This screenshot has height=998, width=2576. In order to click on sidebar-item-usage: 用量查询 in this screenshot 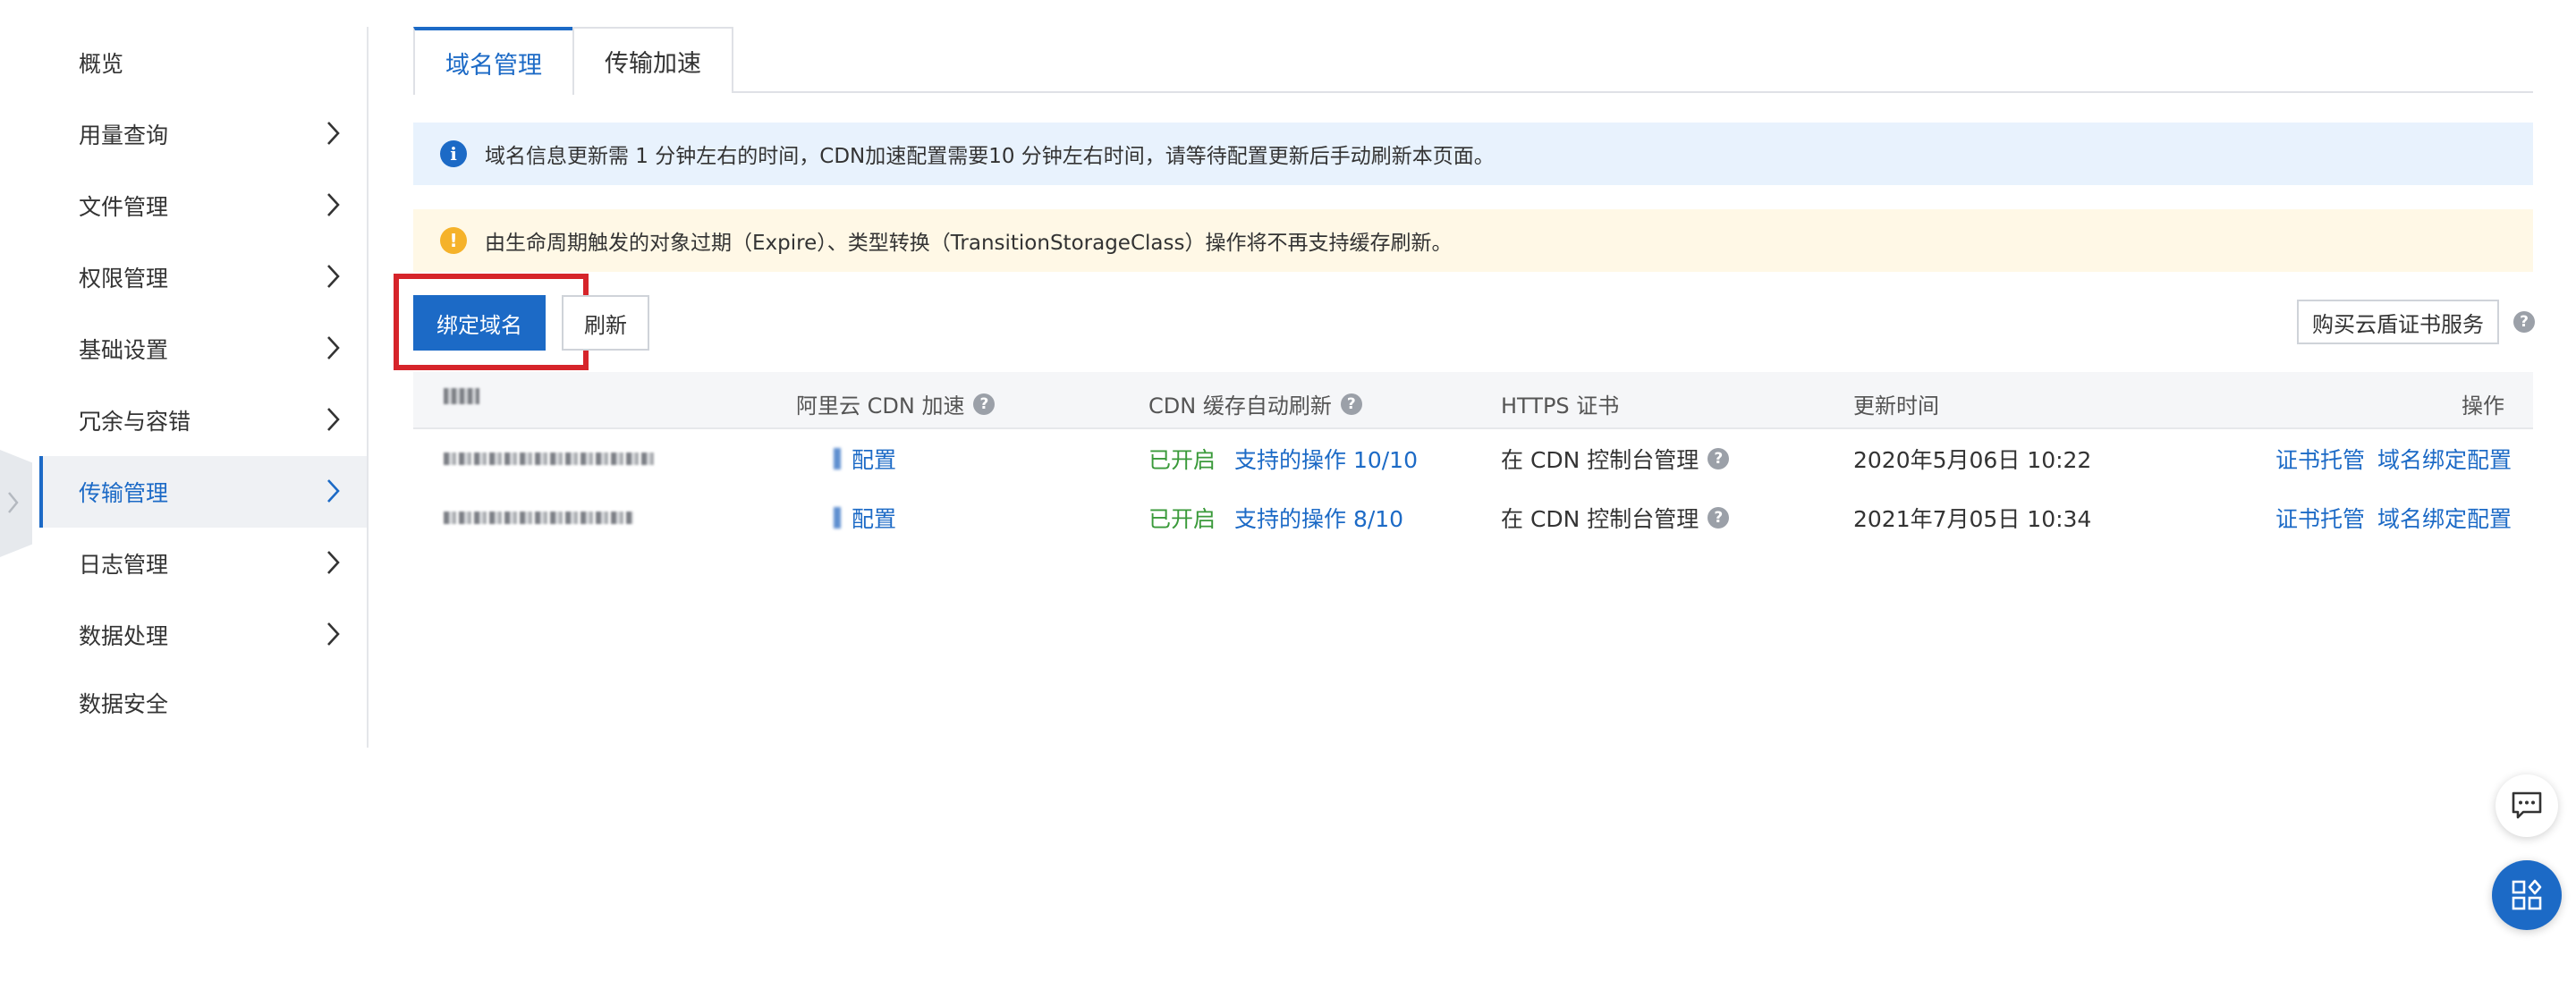, I will do `click(203, 134)`.